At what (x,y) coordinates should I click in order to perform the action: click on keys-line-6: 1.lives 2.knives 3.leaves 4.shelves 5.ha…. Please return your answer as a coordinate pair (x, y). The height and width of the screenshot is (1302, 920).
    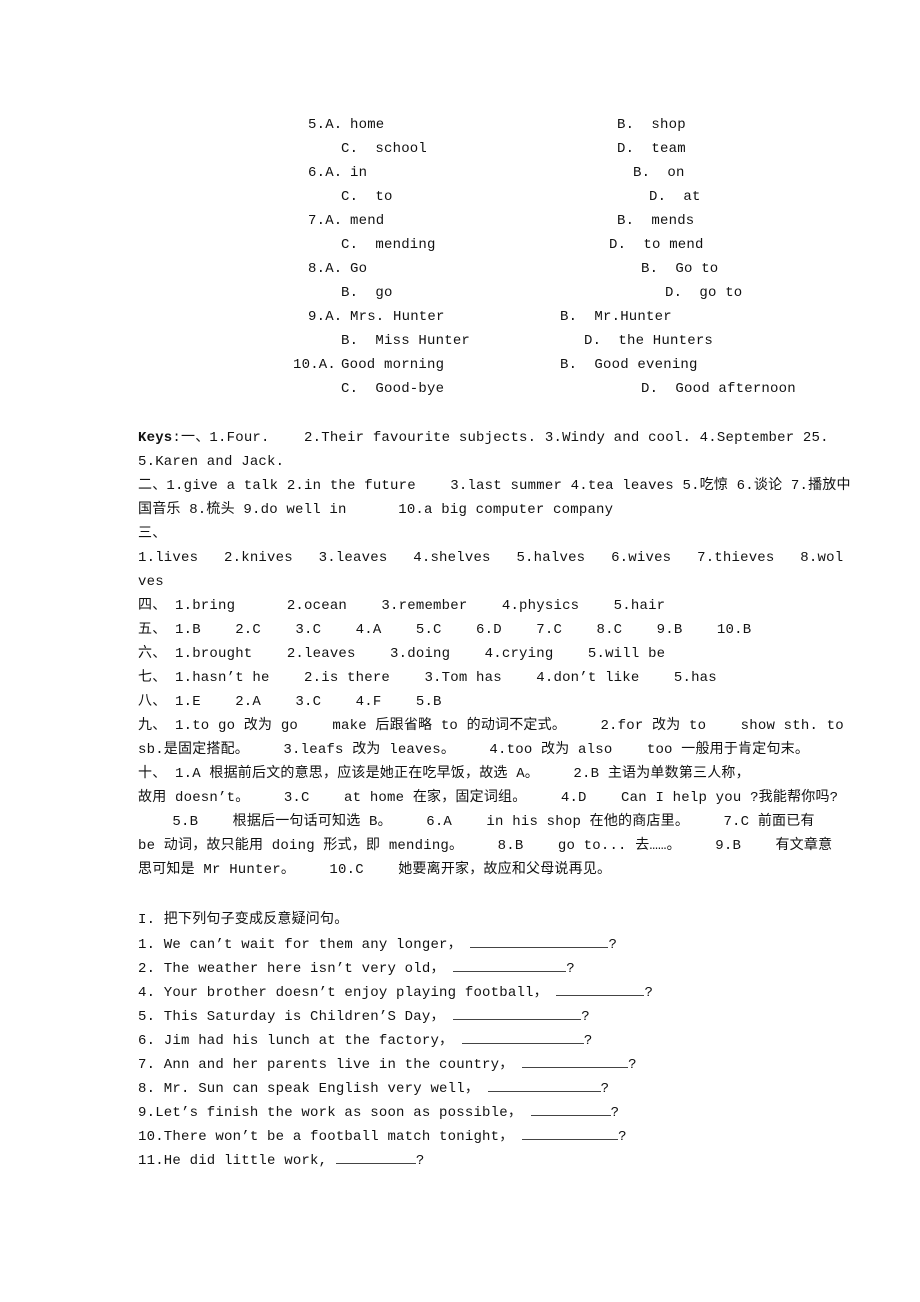
    Looking at the image, I should click on (491, 558).